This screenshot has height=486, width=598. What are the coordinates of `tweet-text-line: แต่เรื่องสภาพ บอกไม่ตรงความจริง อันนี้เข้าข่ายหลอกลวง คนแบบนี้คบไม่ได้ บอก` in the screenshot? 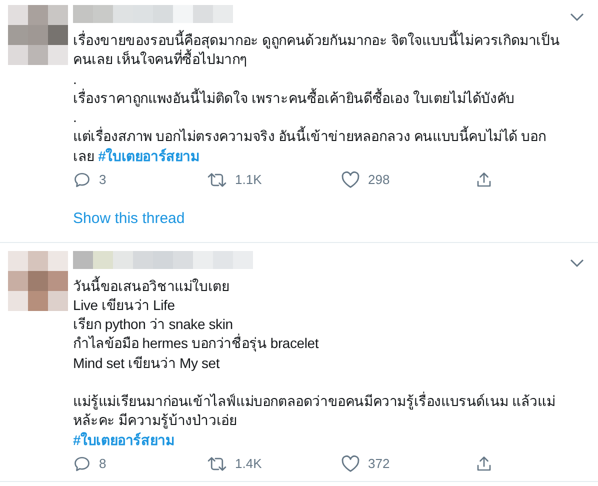 It's located at (310, 136).